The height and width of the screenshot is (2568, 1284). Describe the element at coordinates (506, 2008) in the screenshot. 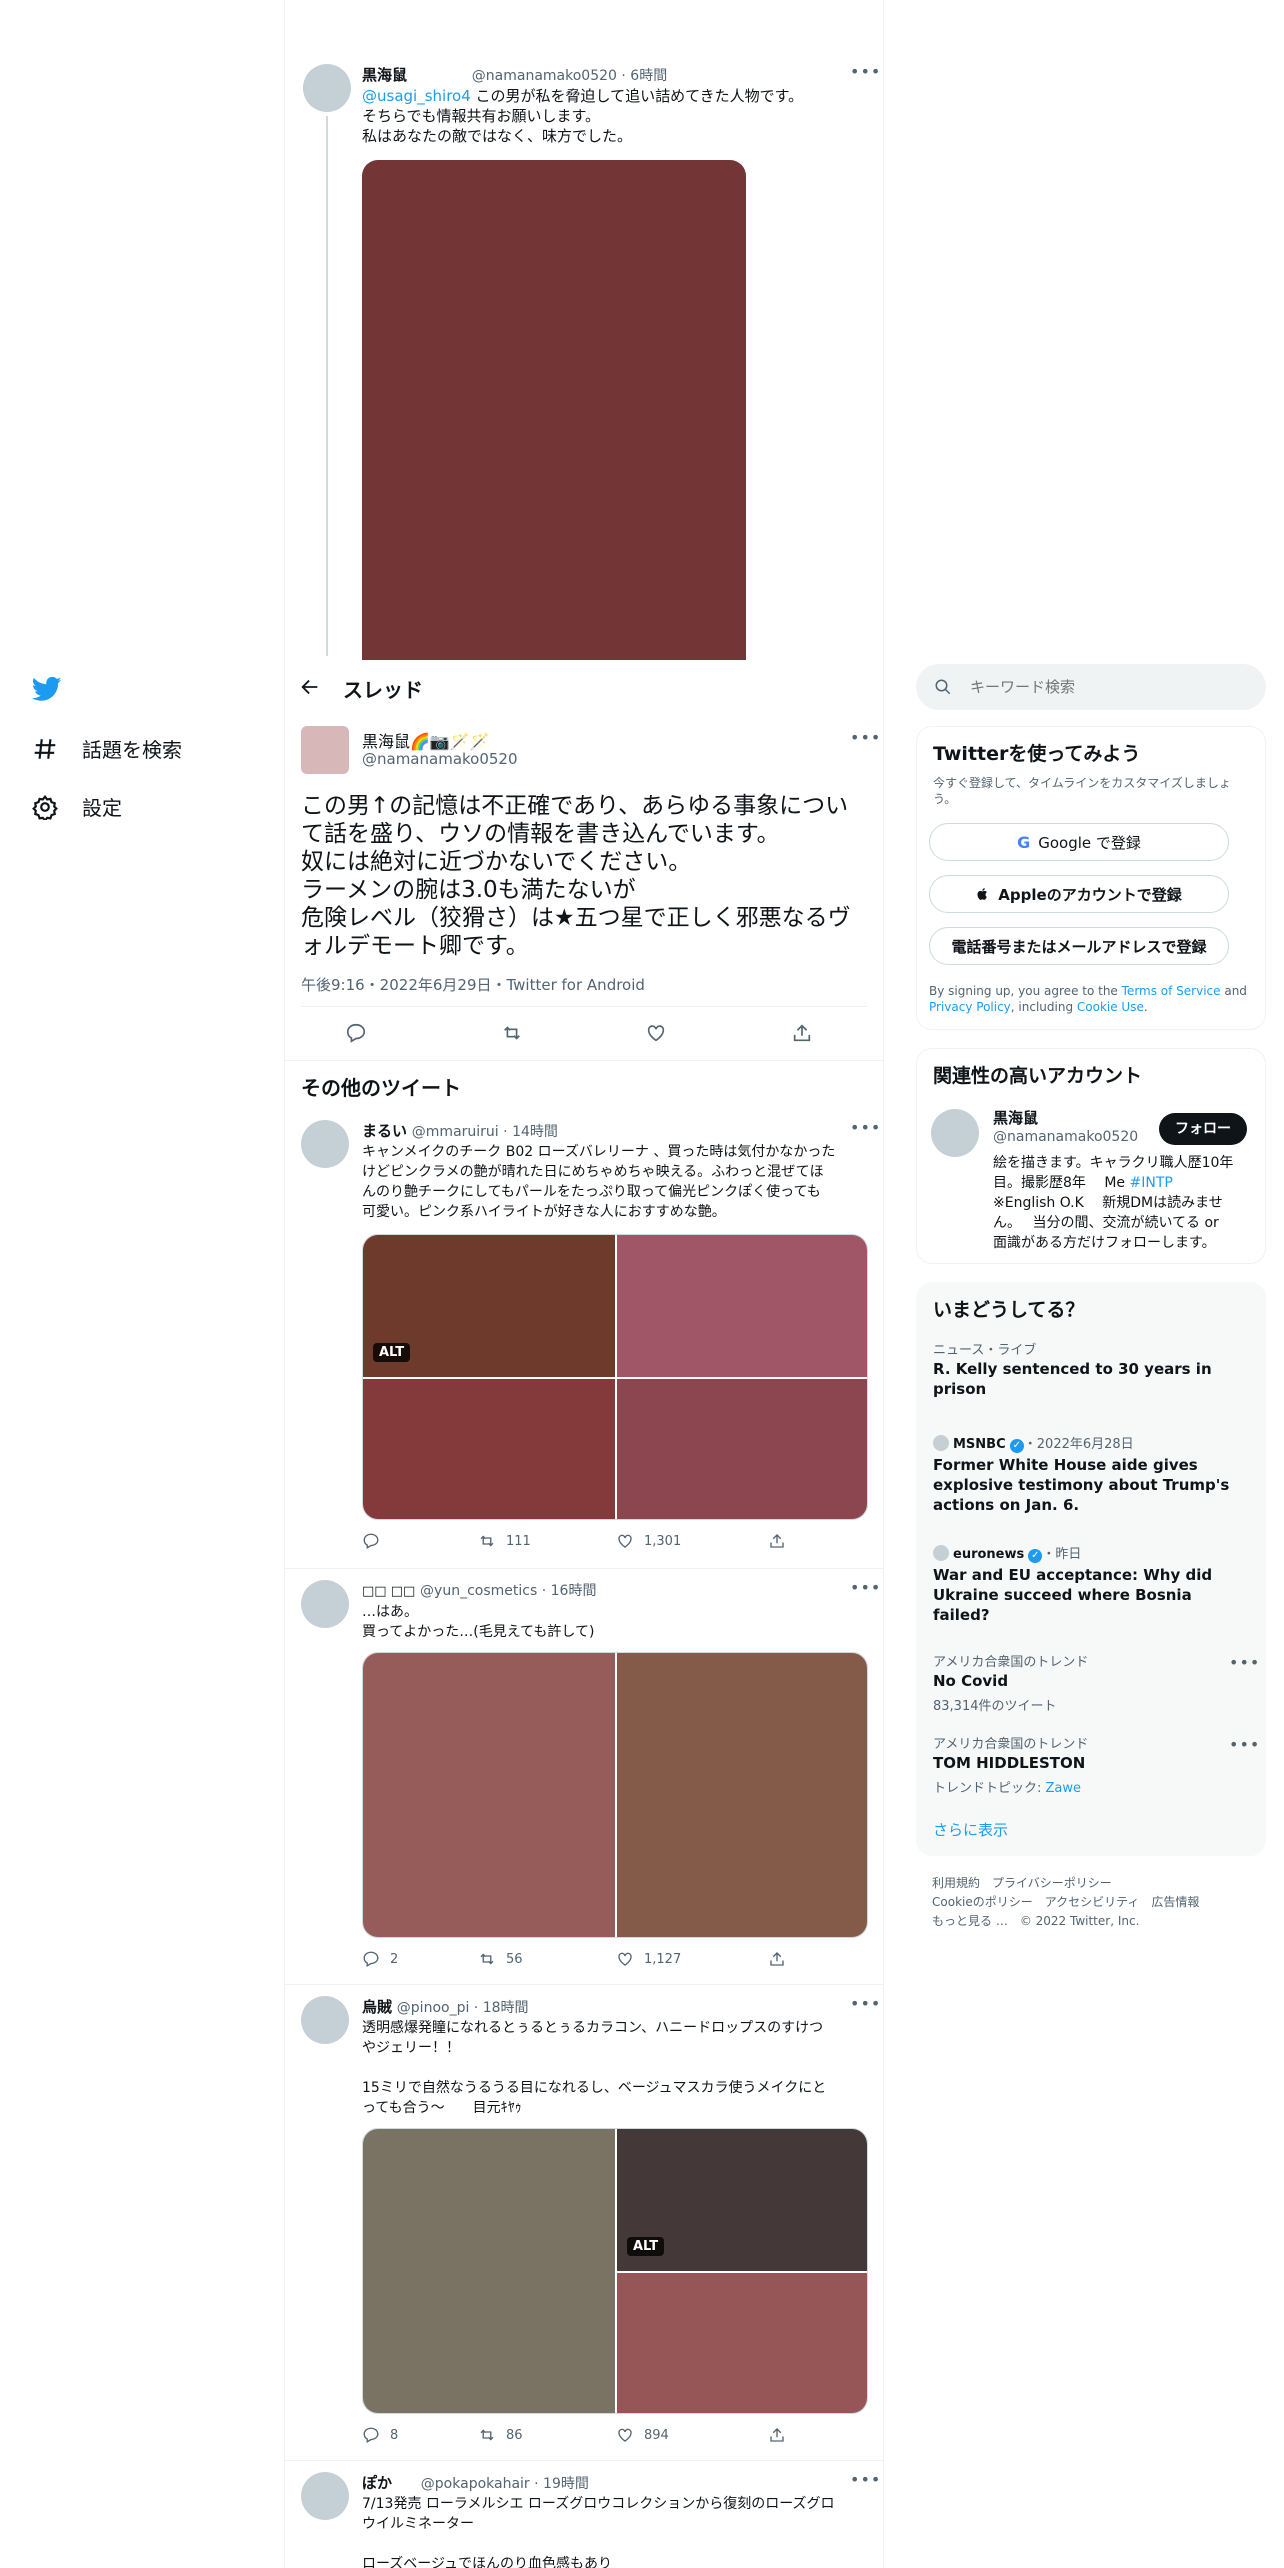

I see `tweet-time: 18時間` at that location.